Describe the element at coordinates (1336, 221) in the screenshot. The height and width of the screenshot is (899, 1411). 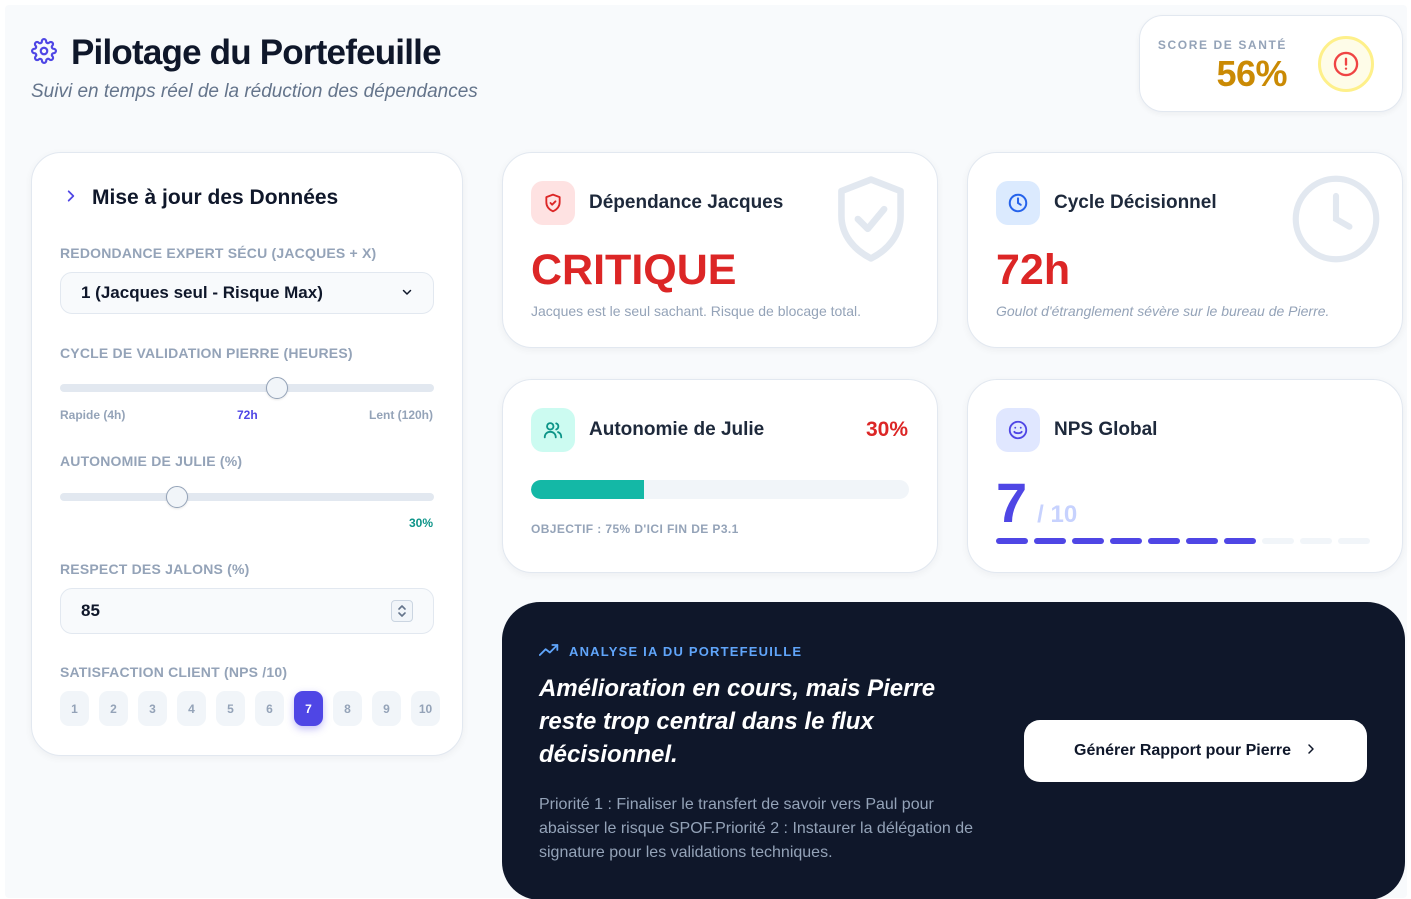
I see `clock-bg-icon` at that location.